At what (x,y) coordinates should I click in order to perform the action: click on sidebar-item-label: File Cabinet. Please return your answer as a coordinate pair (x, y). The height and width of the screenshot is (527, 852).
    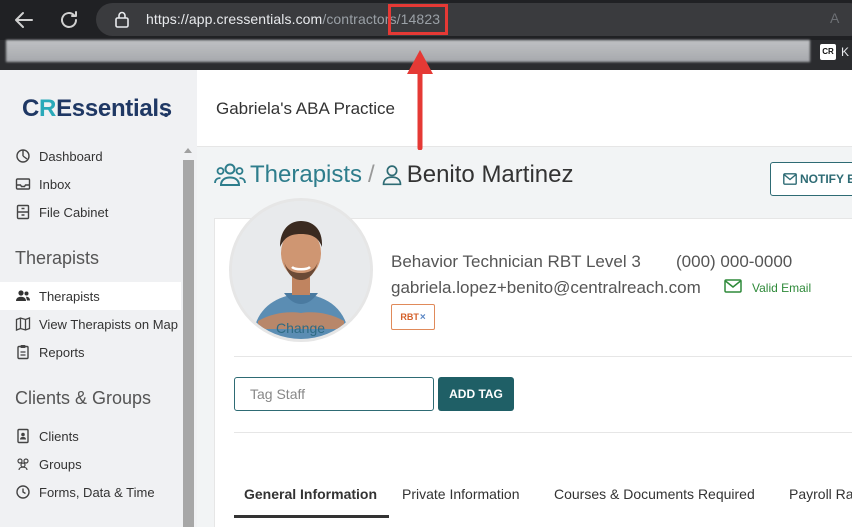
    Looking at the image, I should click on (74, 212).